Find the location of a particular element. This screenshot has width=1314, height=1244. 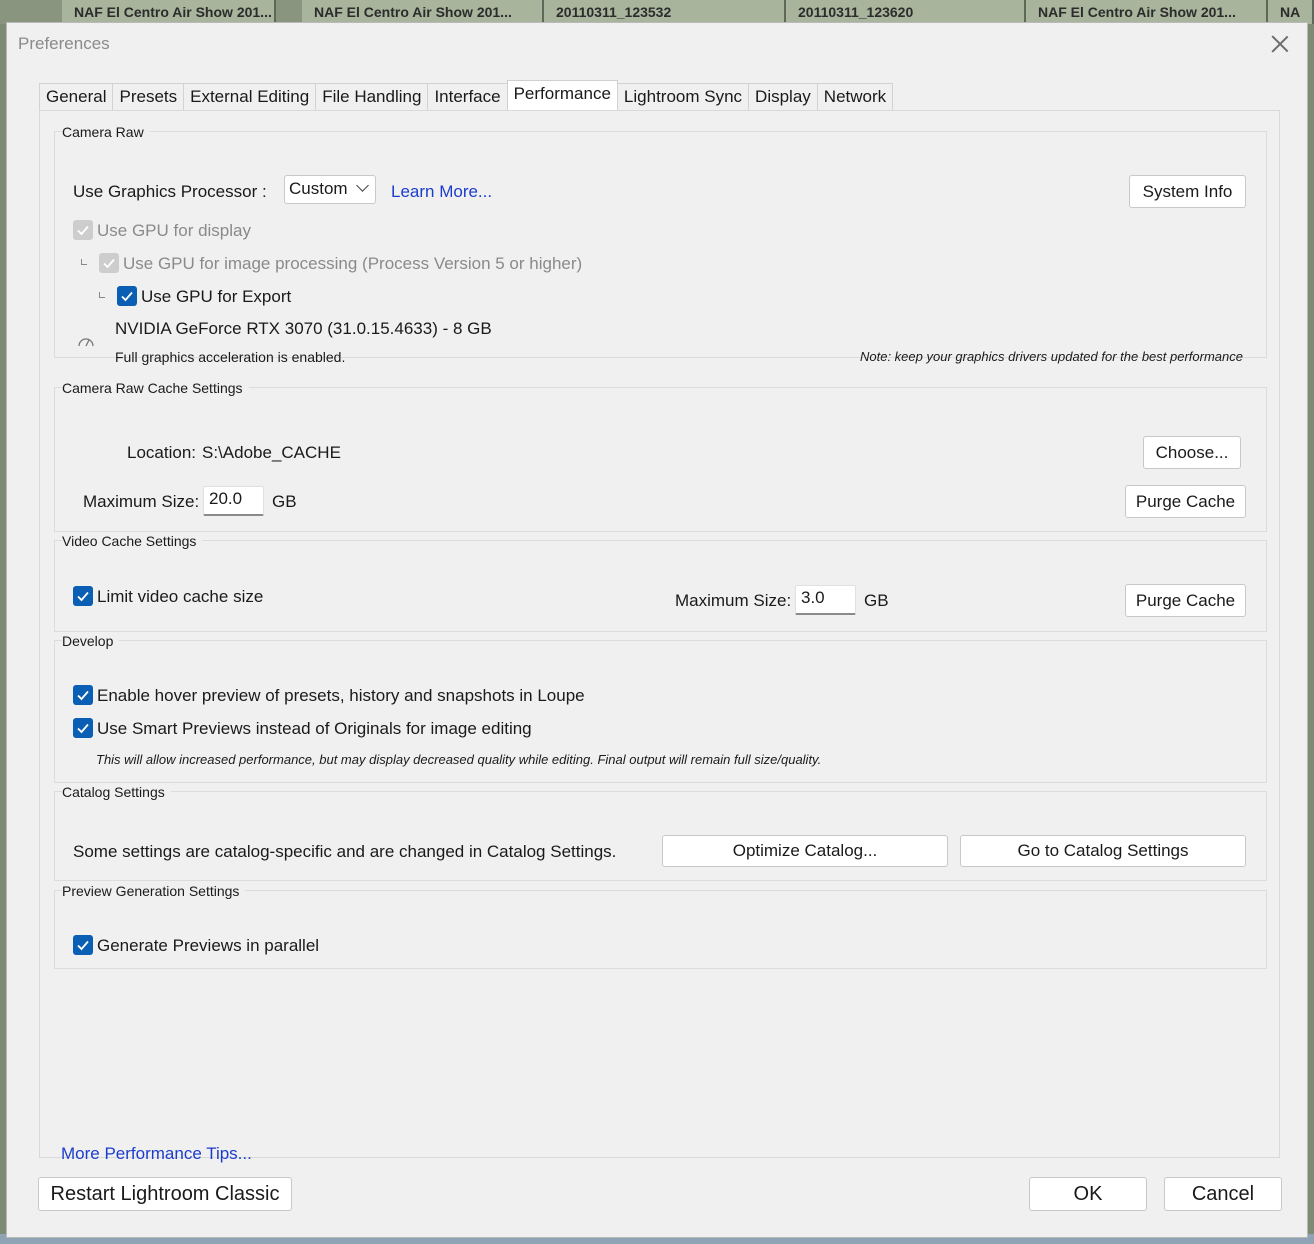

section-title: Preview Generation Settings is located at coordinates (154, 891).